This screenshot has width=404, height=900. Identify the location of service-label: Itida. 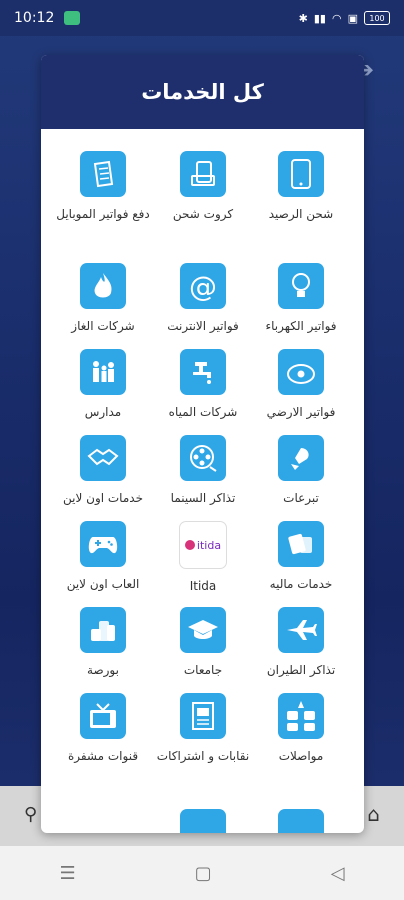
(203, 586).